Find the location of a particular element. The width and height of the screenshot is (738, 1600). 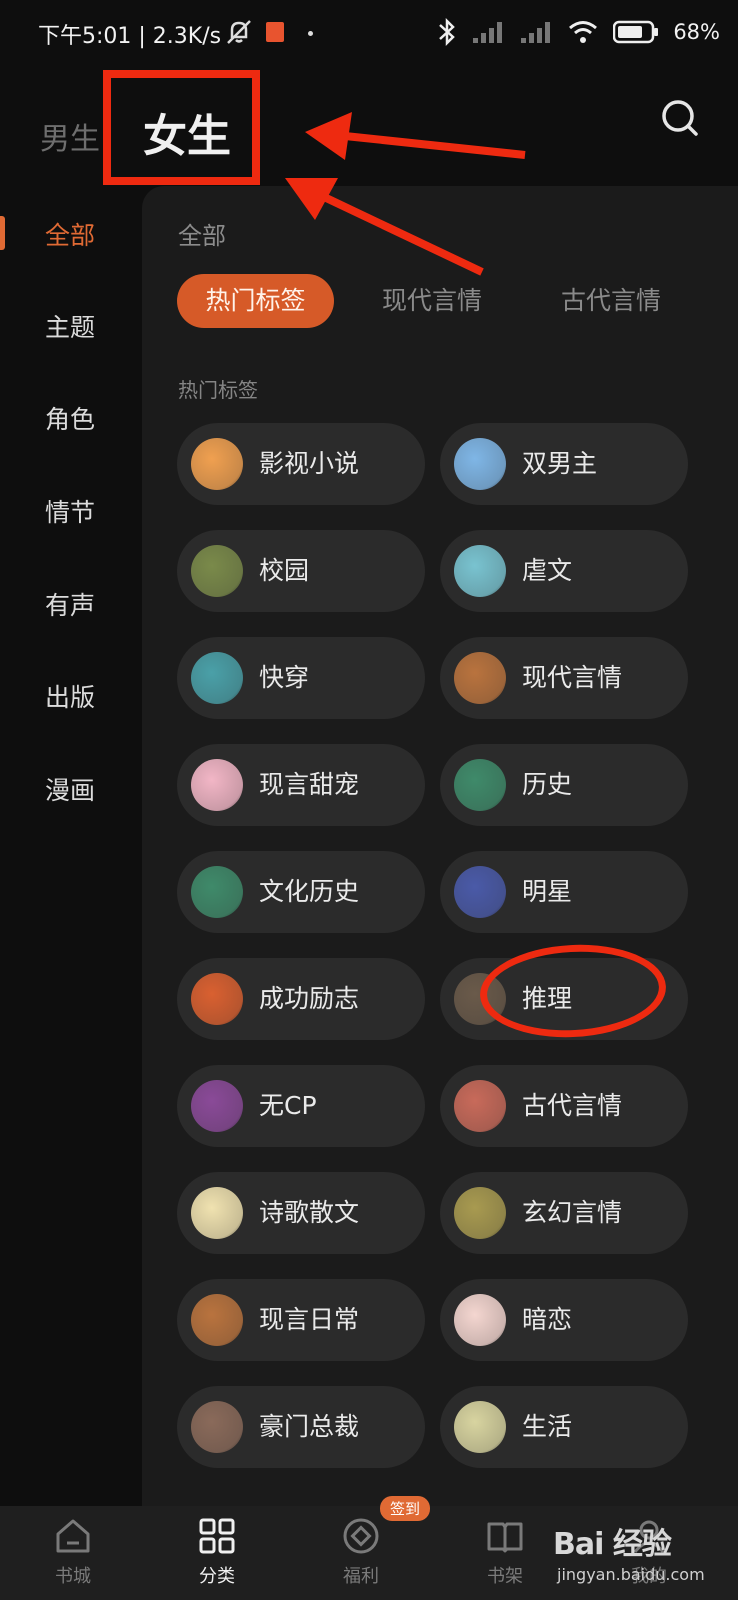

book-icon is located at coordinates (217, 571).